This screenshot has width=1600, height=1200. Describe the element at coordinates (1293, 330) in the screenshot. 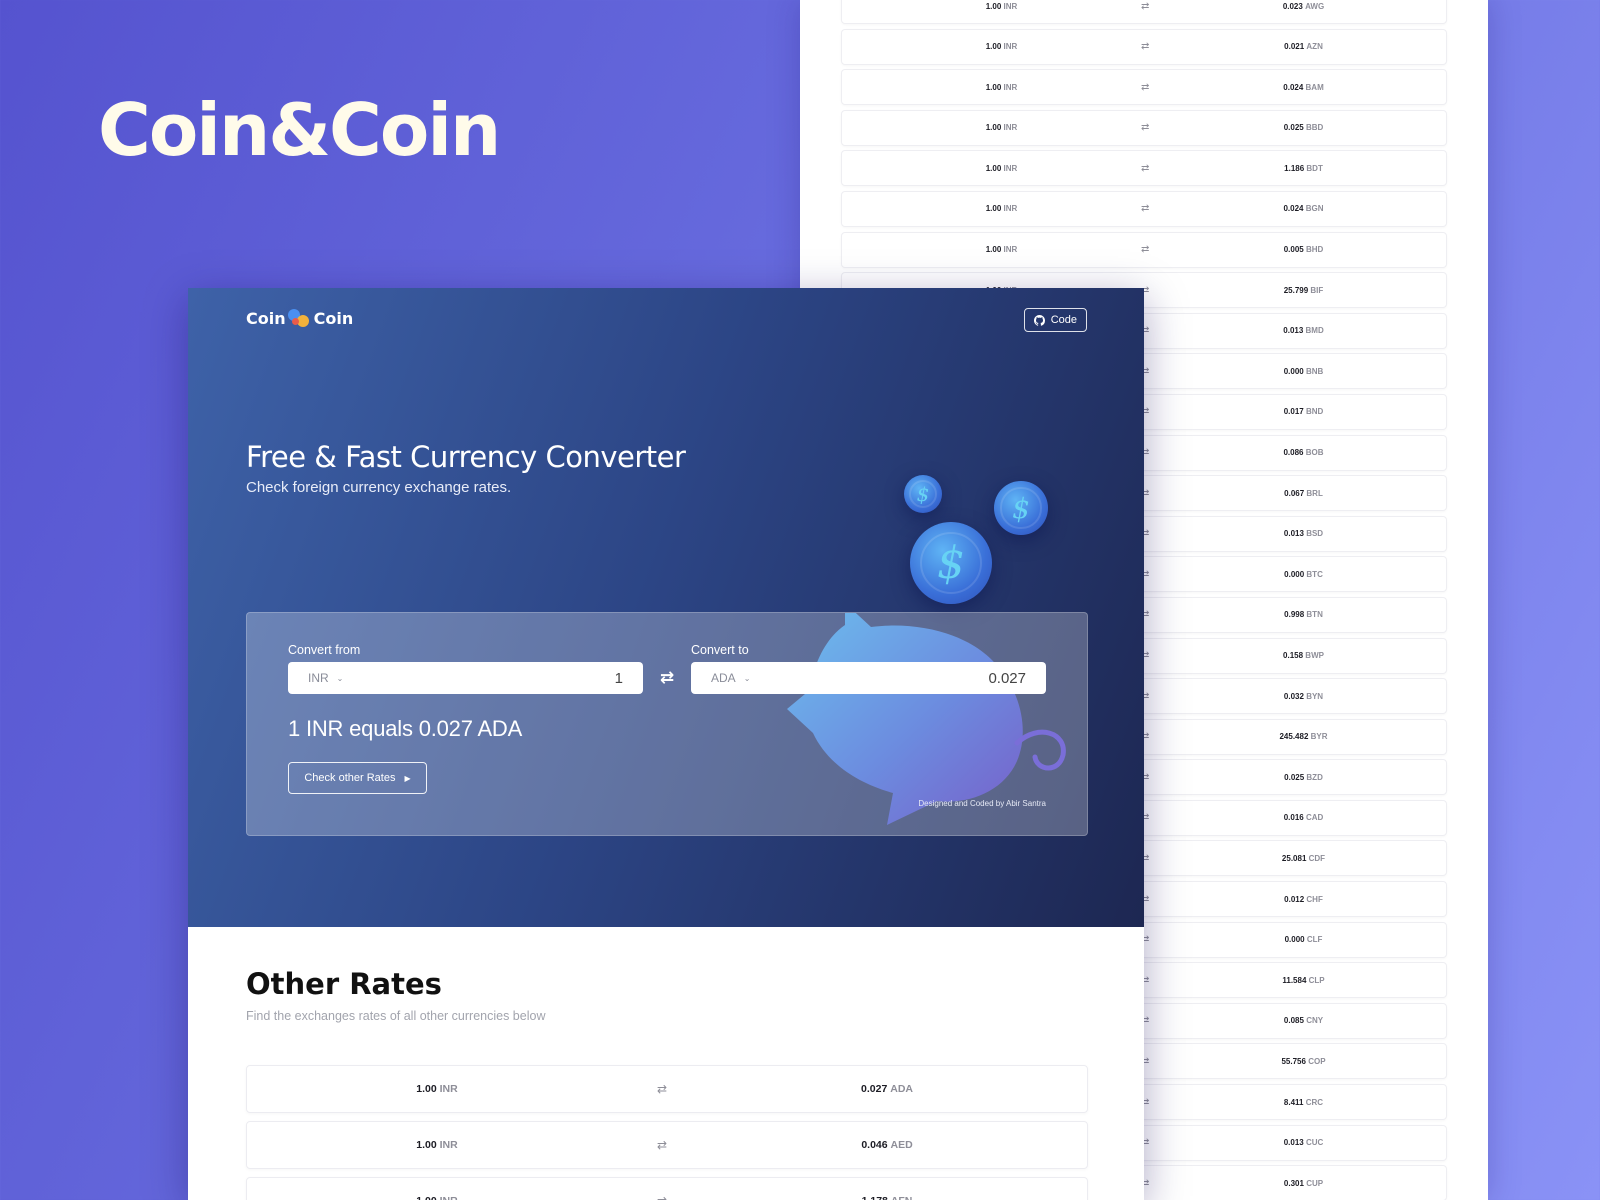

I see `rate-to: 0.013 BMD` at that location.